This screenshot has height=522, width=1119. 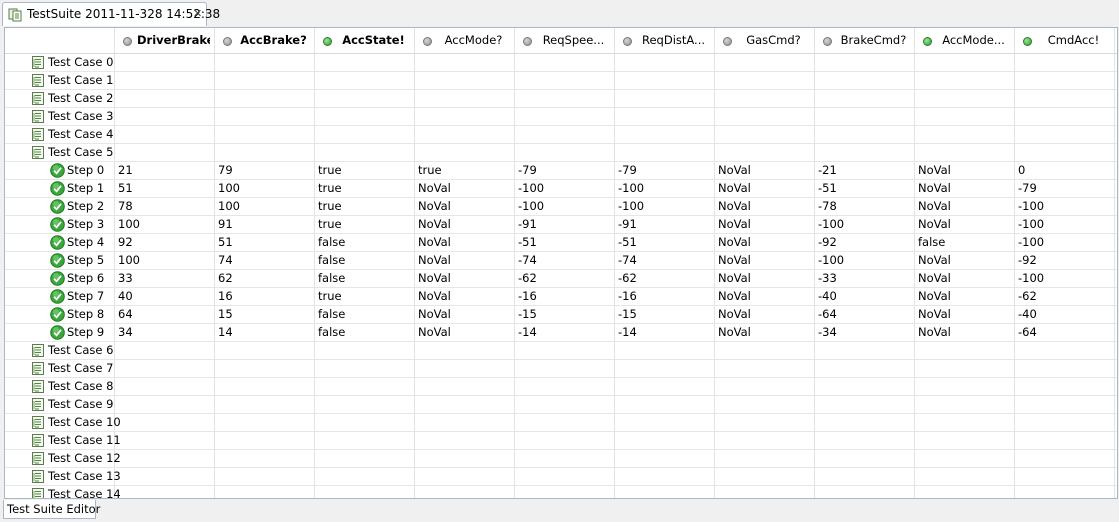 What do you see at coordinates (561, 81) in the screenshot?
I see `test-case-row: Test Case 1` at bounding box center [561, 81].